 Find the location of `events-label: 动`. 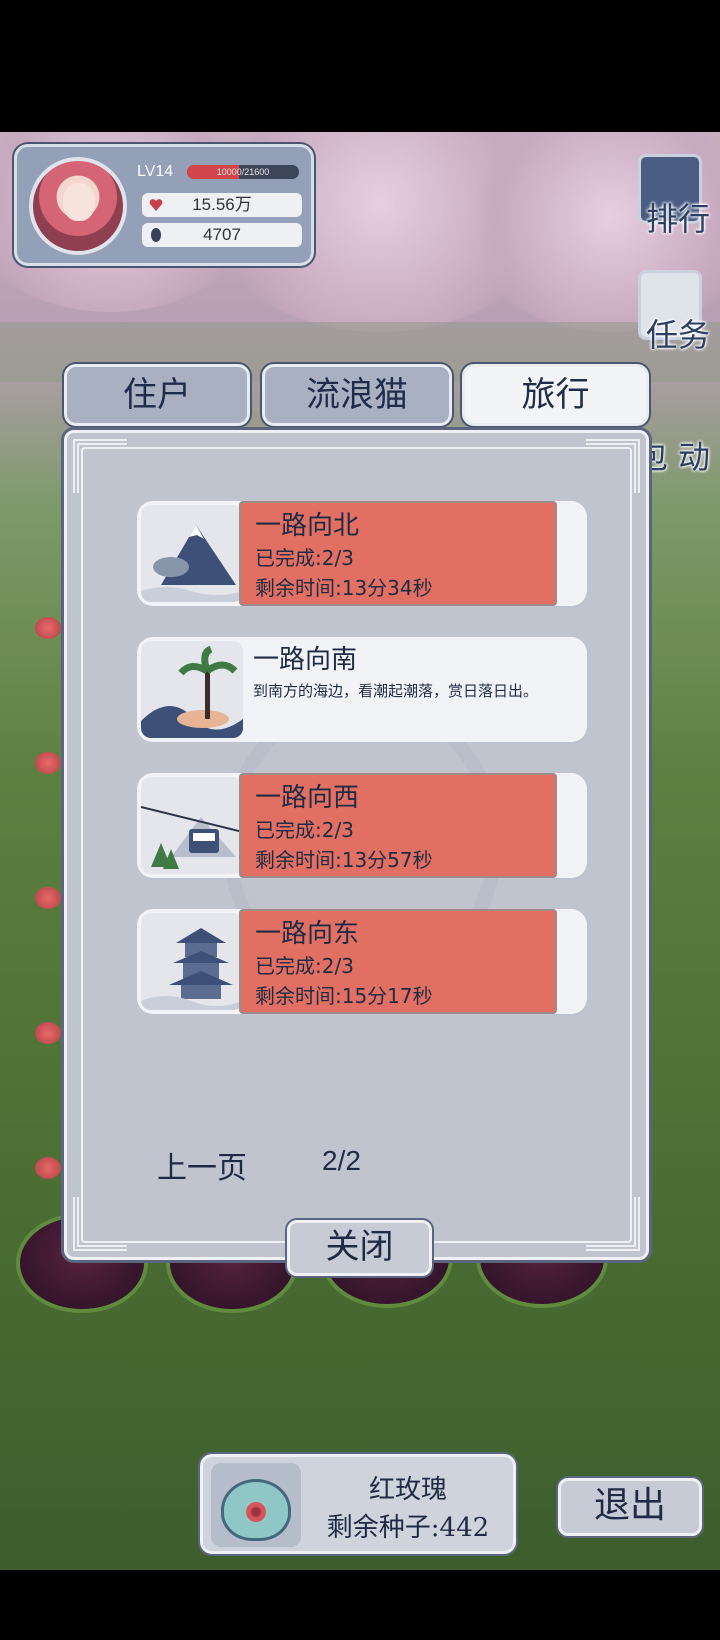

events-label: 动 is located at coordinates (693, 457).